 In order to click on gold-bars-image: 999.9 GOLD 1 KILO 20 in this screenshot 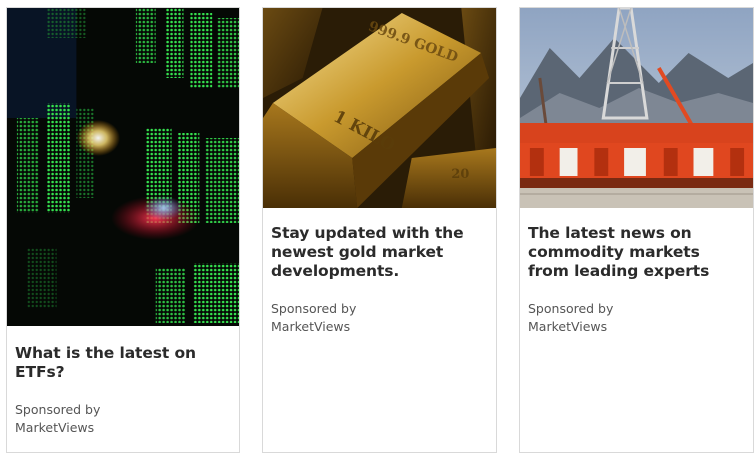, I will do `click(379, 108)`.